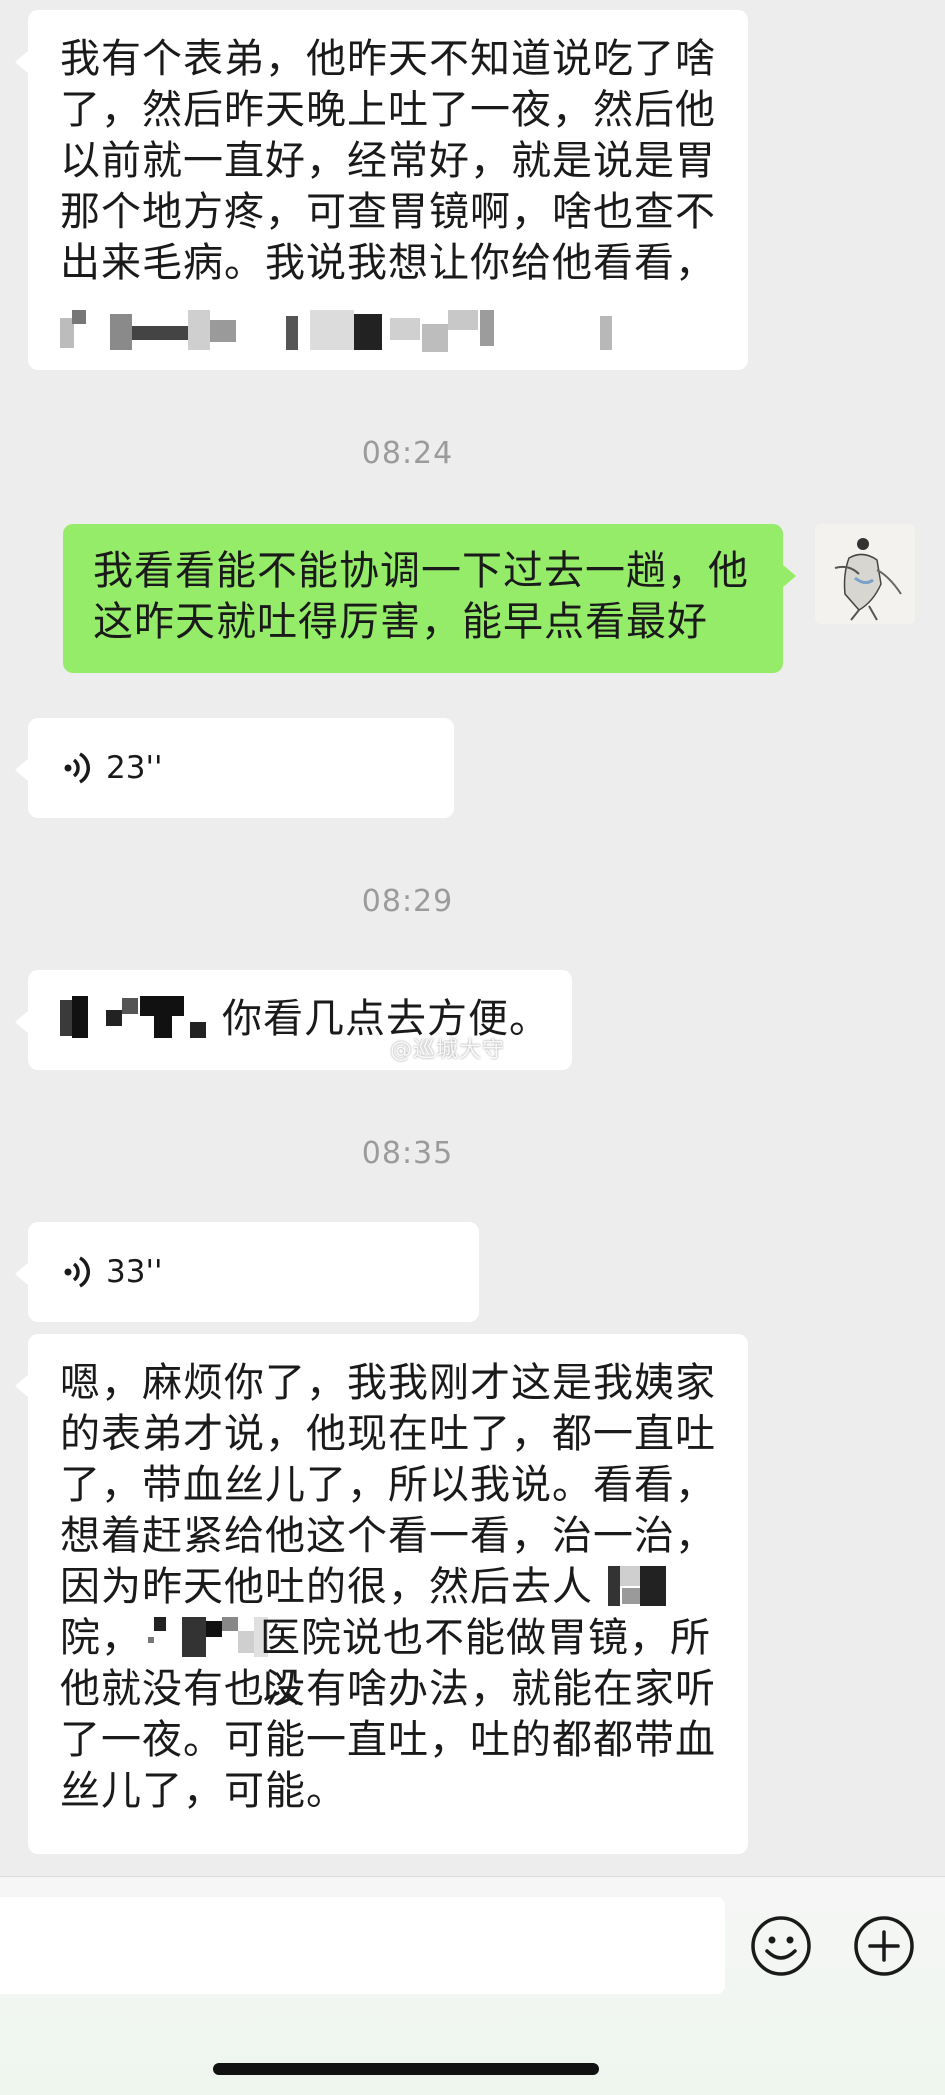 The height and width of the screenshot is (2095, 945). What do you see at coordinates (485, 1663) in the screenshot?
I see `message-line: 医院说也不能做胃镜，所以` at bounding box center [485, 1663].